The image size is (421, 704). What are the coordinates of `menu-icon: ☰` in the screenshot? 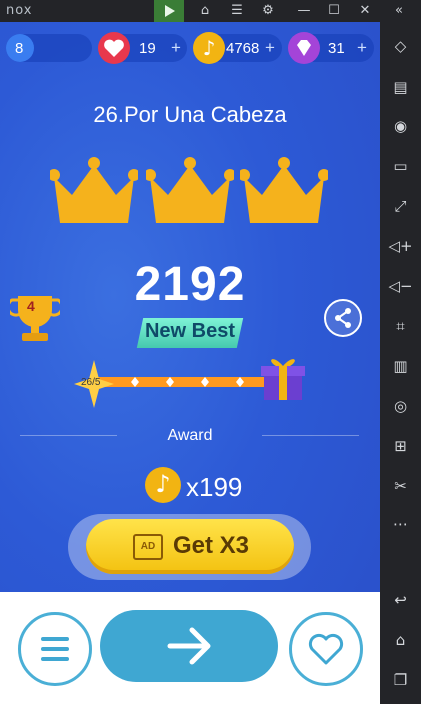 It's located at (237, 11).